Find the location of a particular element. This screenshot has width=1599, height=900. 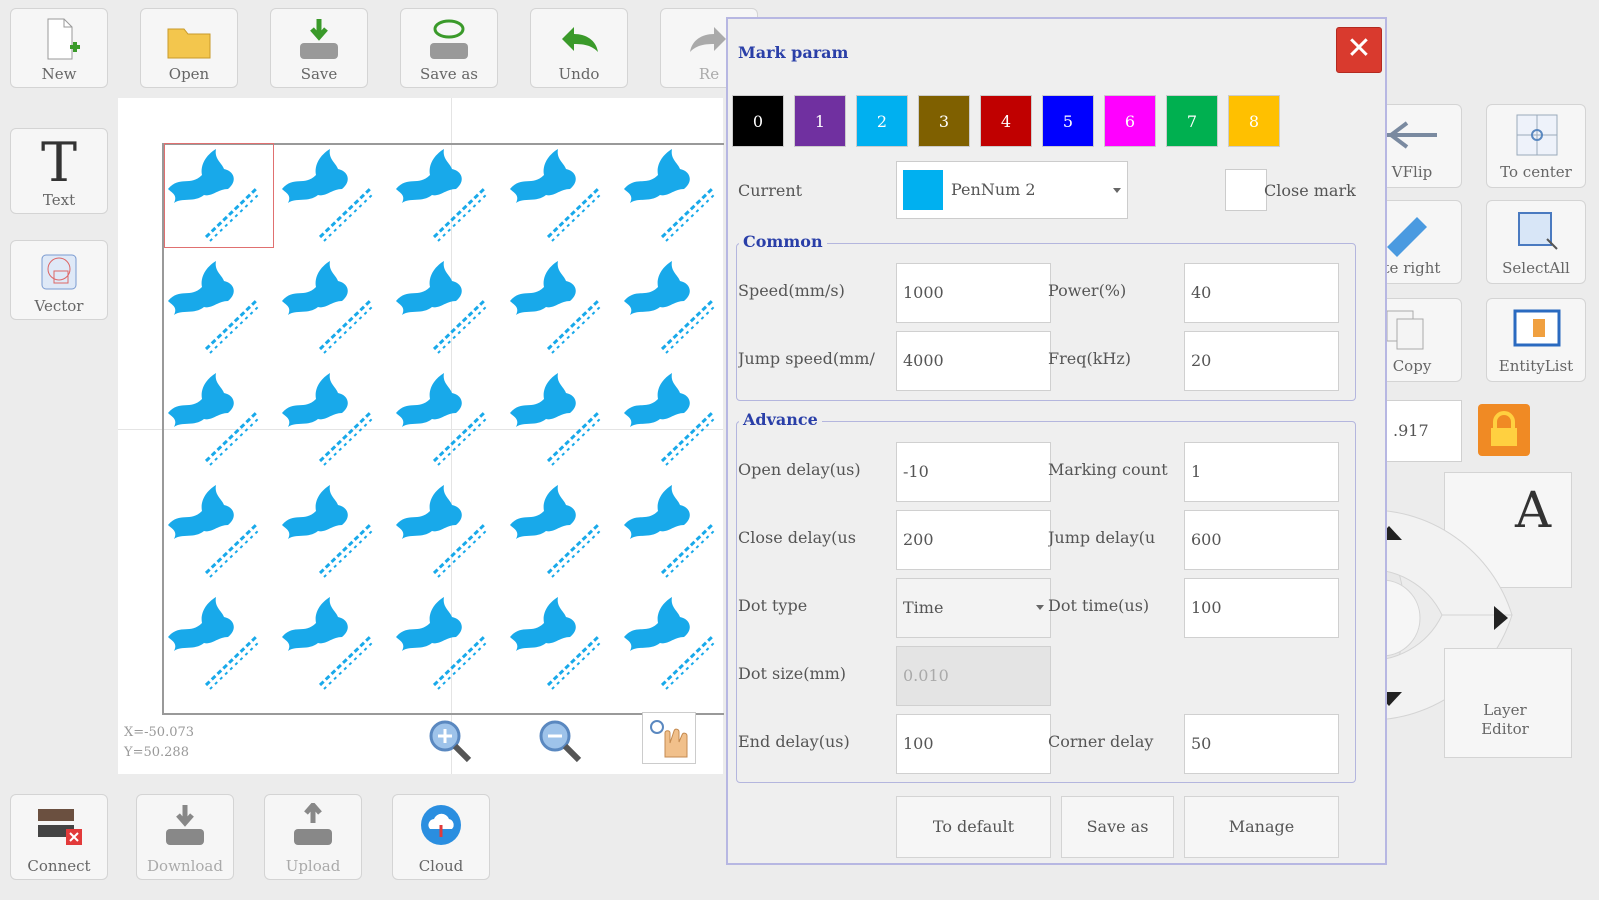

dialog-title: Mark param is located at coordinates (793, 52).